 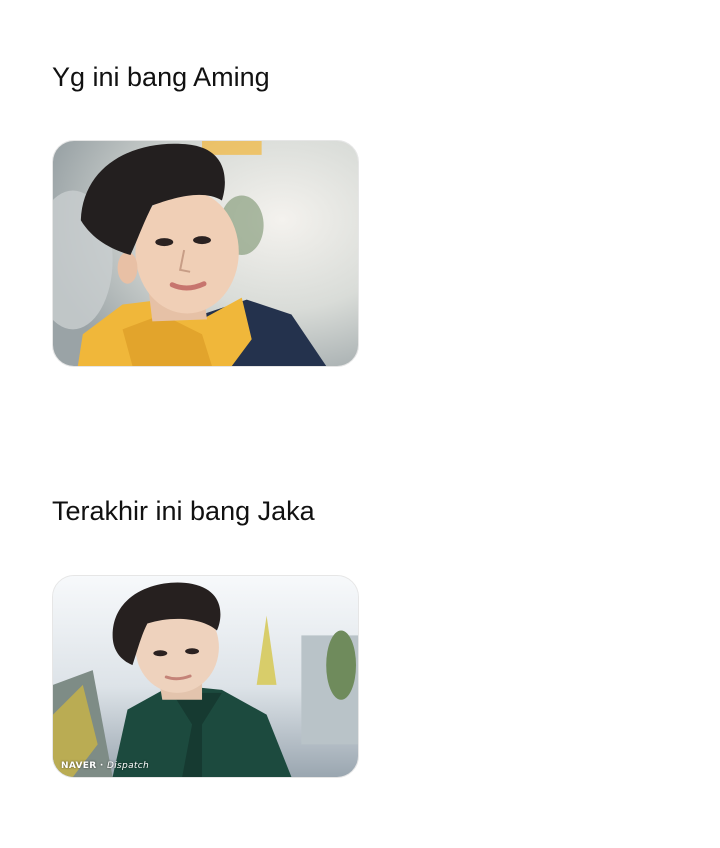 What do you see at coordinates (128, 766) in the screenshot?
I see `watermark-dispatch: Dispatch` at bounding box center [128, 766].